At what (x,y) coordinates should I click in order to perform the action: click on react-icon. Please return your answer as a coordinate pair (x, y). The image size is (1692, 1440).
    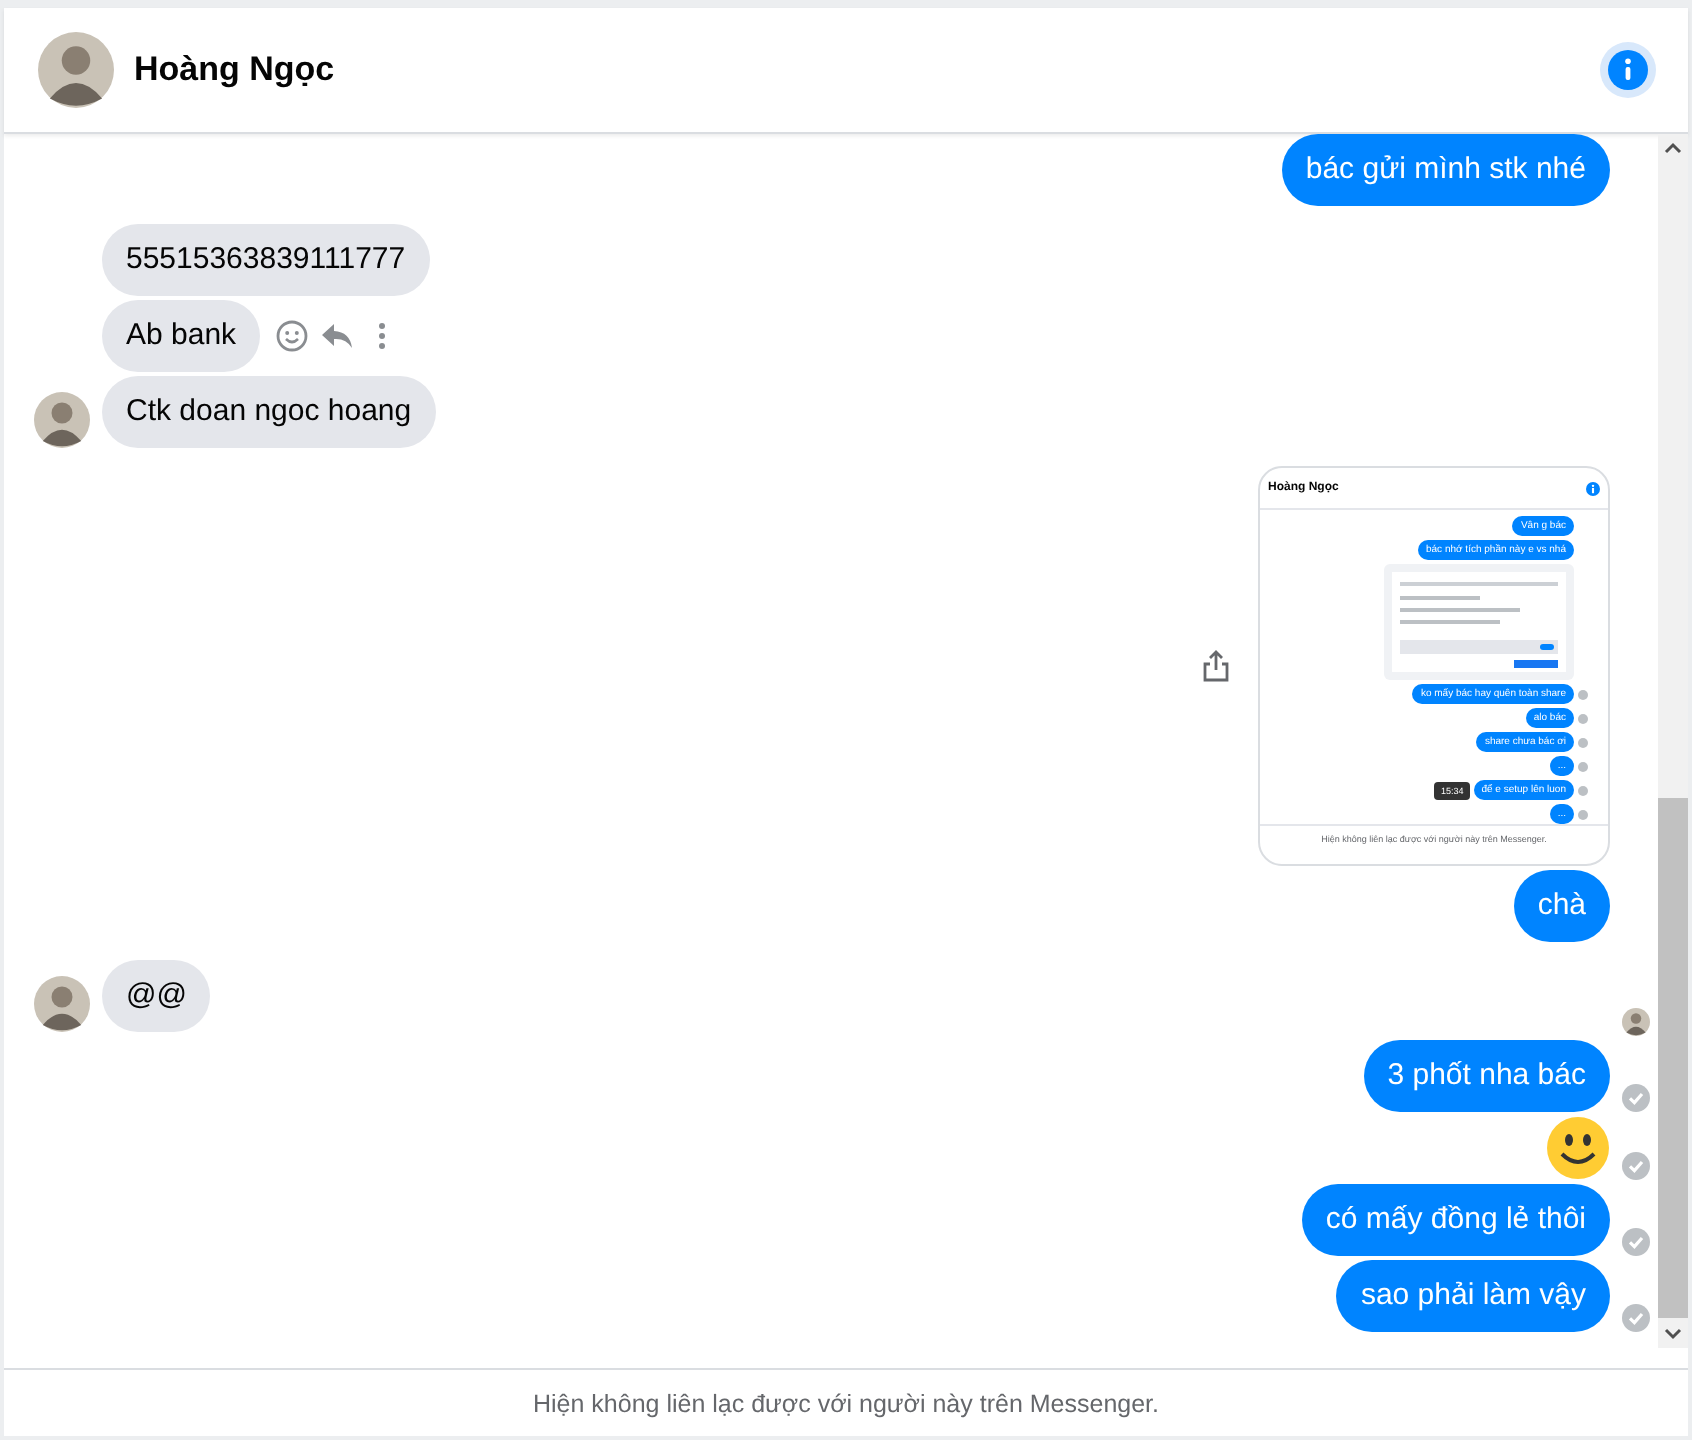
    Looking at the image, I should click on (292, 336).